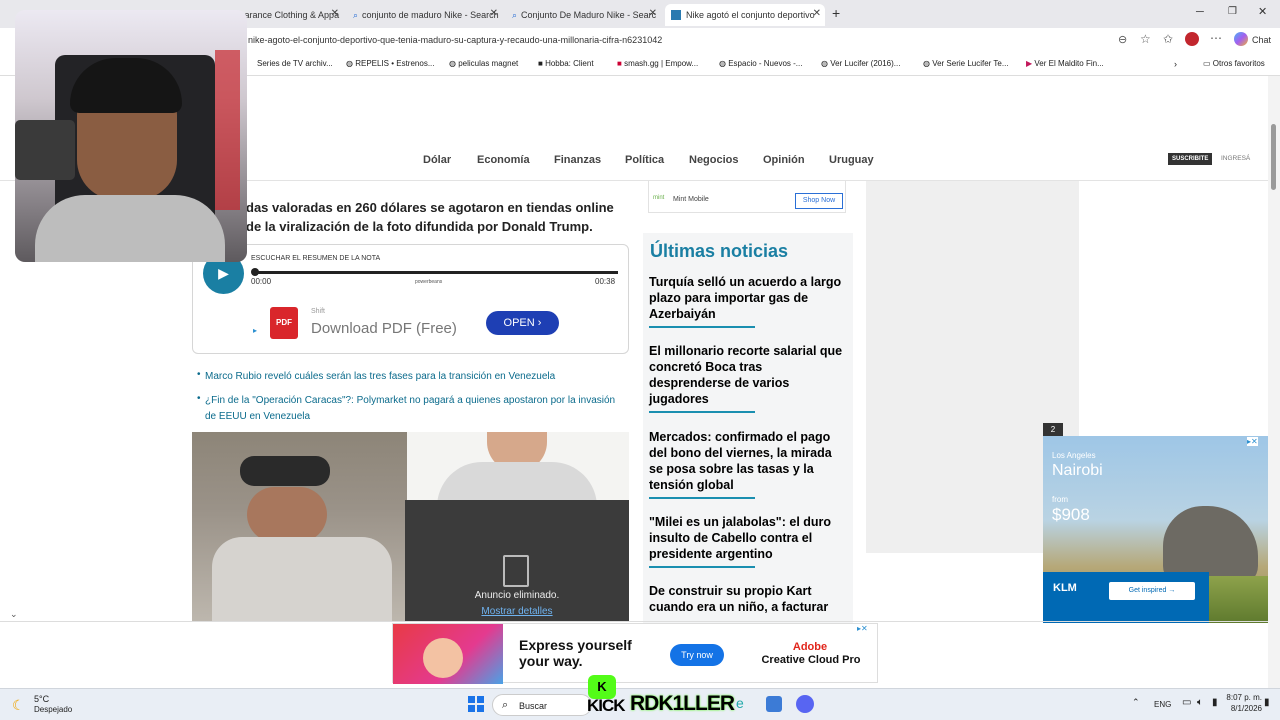 The image size is (1280, 720). I want to click on volume-icon: 🔈︎, so click(1200, 702).